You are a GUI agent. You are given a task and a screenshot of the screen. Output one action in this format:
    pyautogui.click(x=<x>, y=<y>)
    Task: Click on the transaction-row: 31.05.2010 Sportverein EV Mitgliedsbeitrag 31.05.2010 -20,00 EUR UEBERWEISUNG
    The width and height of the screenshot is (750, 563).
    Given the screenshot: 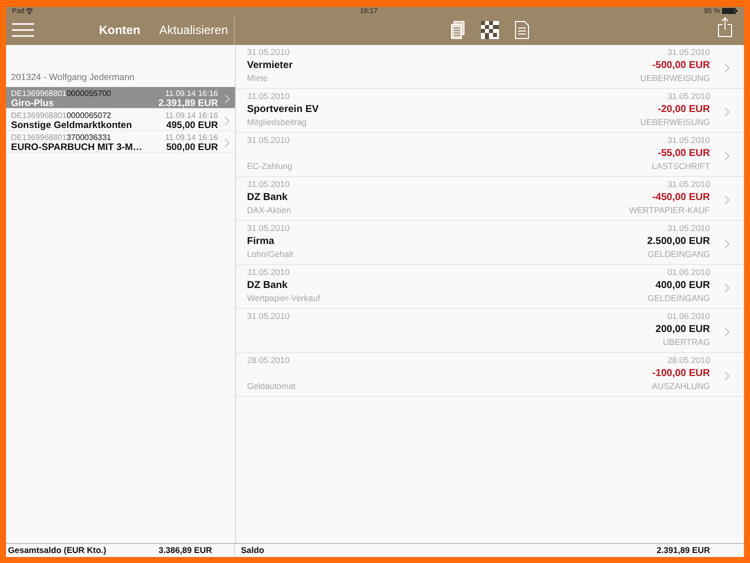 What is the action you would take?
    pyautogui.click(x=490, y=111)
    